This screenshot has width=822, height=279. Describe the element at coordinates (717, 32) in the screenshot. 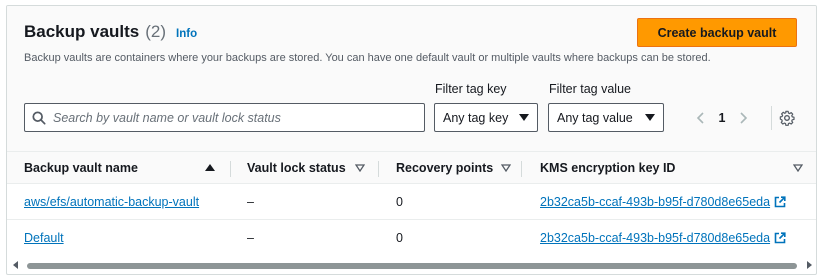

I see `create-backup-vault-button: Create backup vault` at that location.